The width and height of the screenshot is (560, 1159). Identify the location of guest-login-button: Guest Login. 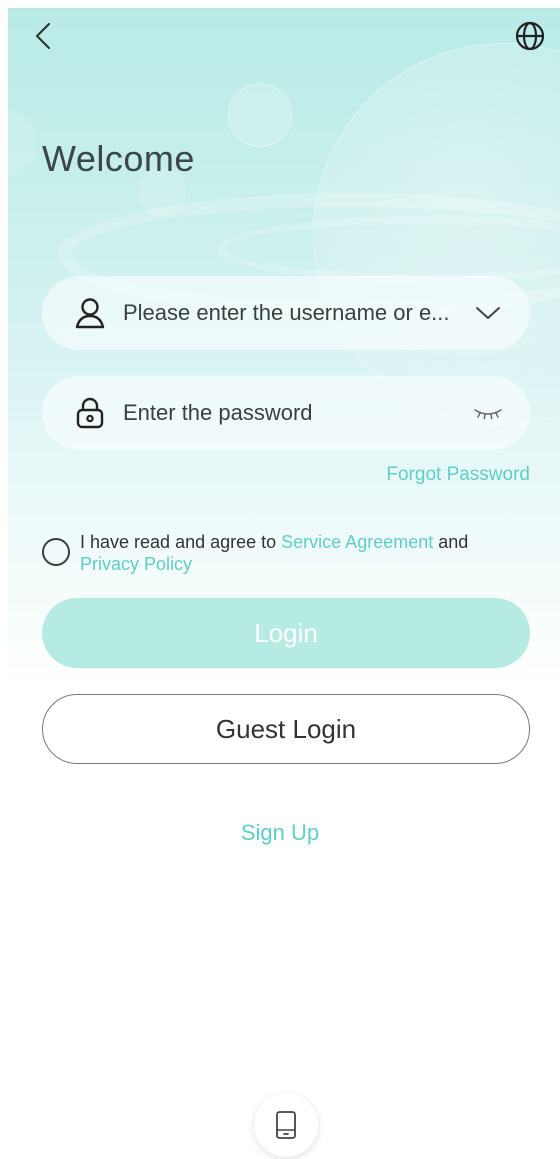
(286, 729).